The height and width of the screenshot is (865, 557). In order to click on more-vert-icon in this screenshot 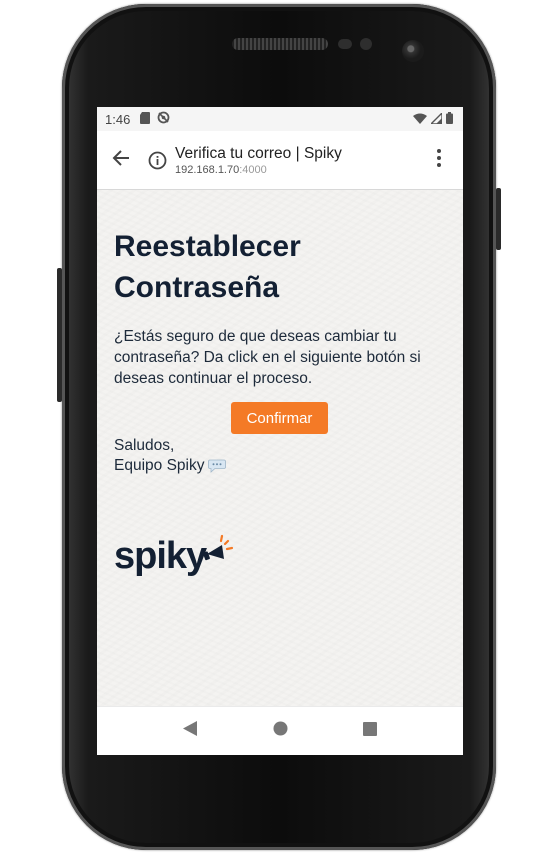, I will do `click(439, 160)`.